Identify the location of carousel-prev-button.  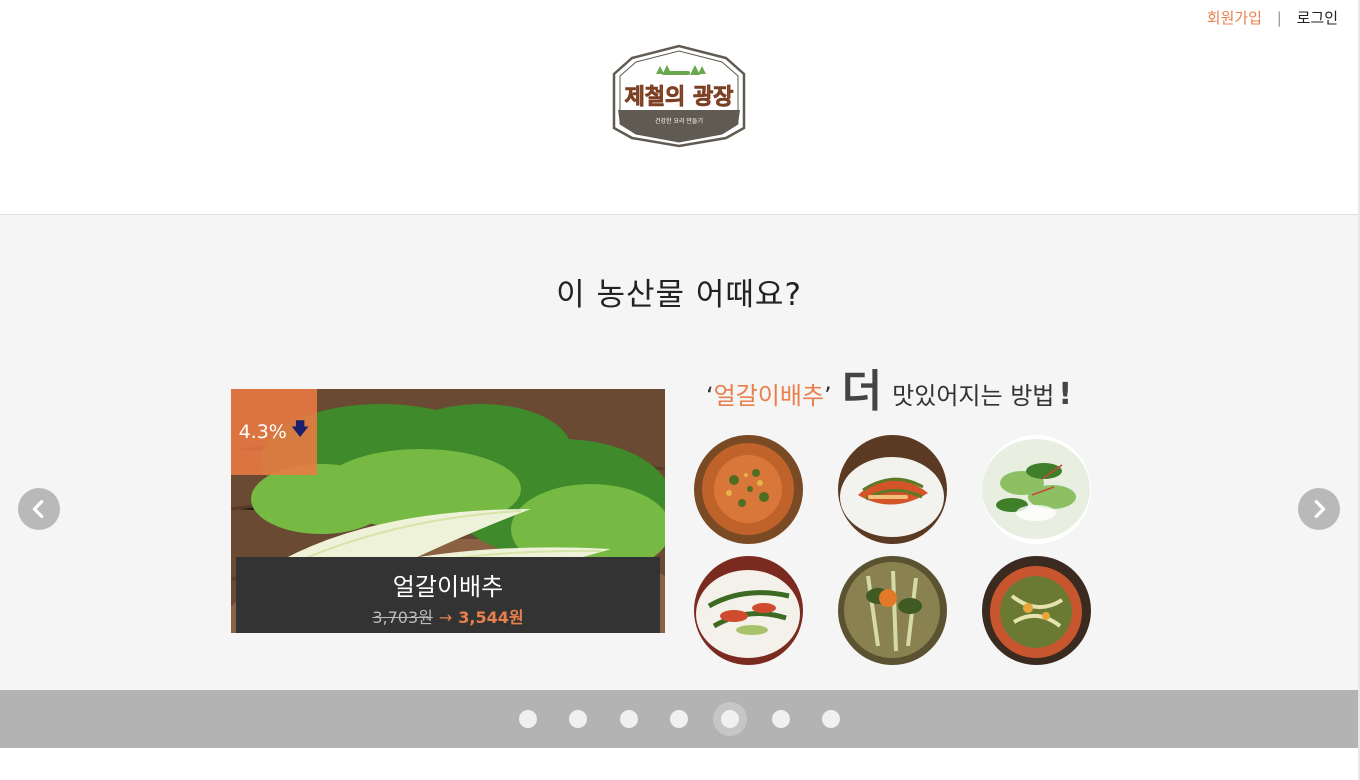
(39, 509).